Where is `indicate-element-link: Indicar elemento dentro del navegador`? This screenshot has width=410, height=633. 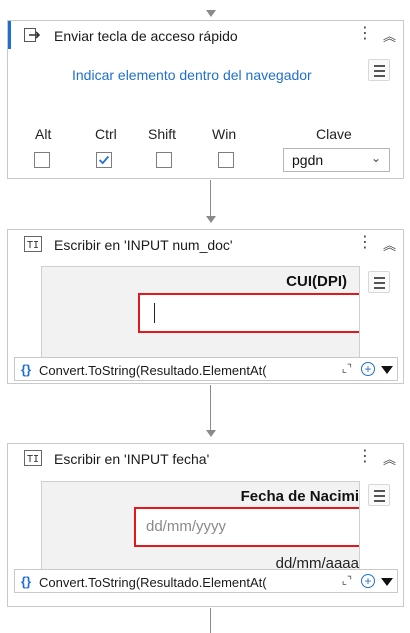 indicate-element-link: Indicar elemento dentro del navegador is located at coordinates (192, 75).